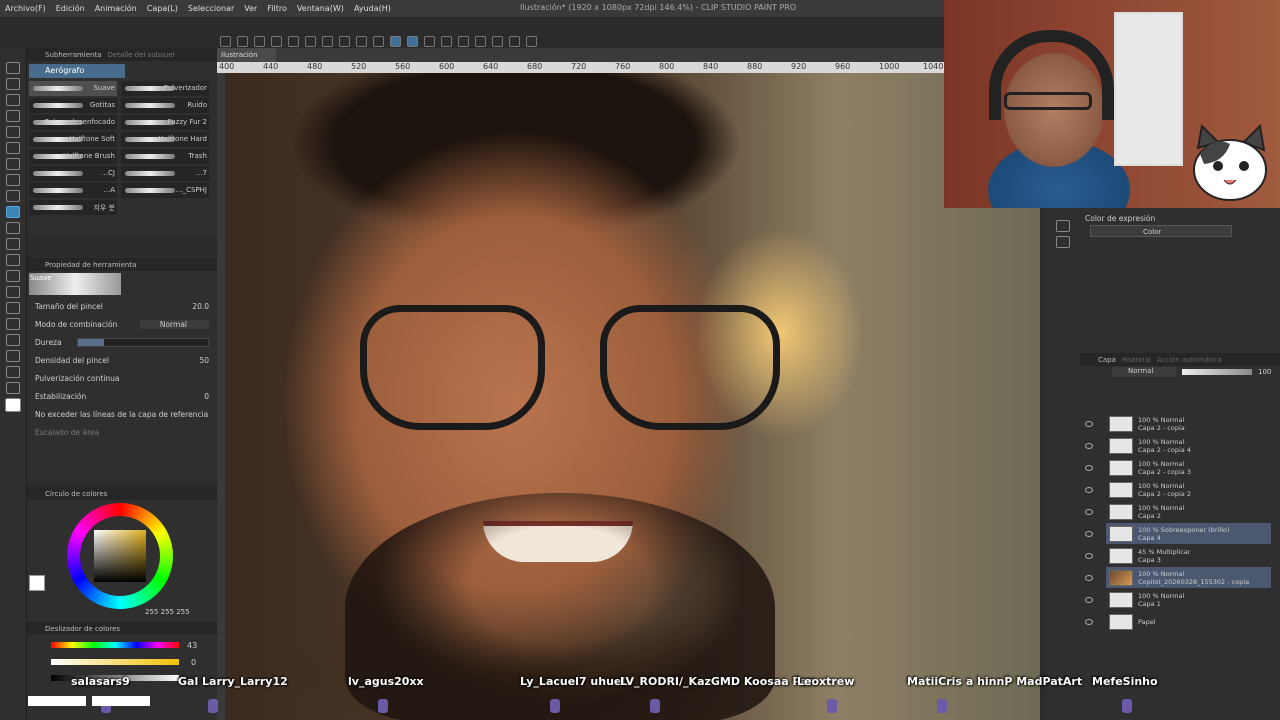  Describe the element at coordinates (200, 306) in the screenshot. I see `brush-size-value: 20.0` at that location.